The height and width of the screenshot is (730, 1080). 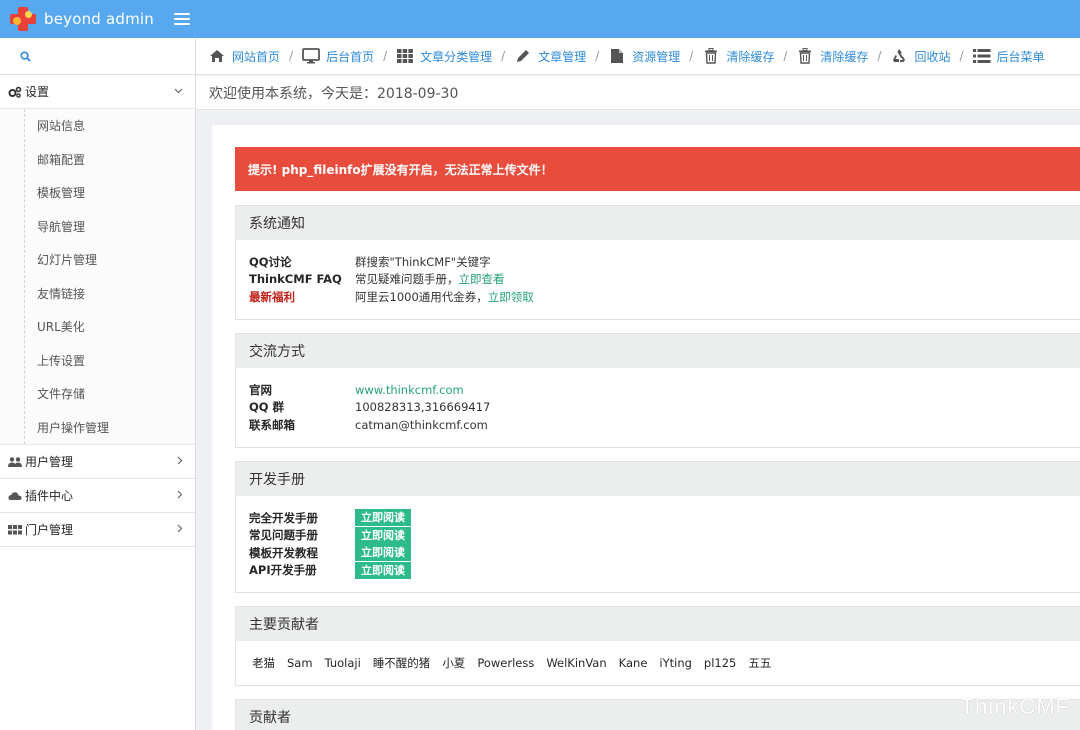 What do you see at coordinates (338, 56) in the screenshot?
I see `crumb-admin-home: 后台首页` at bounding box center [338, 56].